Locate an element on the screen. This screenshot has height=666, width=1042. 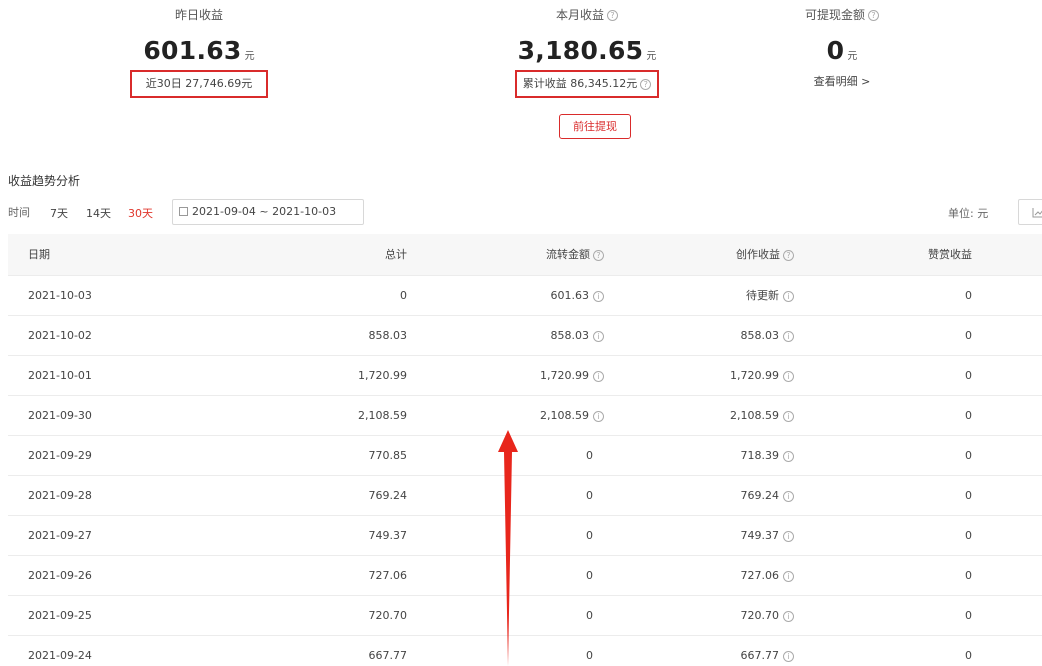
cell-total-value: 727.06 is located at coordinates (388, 575).